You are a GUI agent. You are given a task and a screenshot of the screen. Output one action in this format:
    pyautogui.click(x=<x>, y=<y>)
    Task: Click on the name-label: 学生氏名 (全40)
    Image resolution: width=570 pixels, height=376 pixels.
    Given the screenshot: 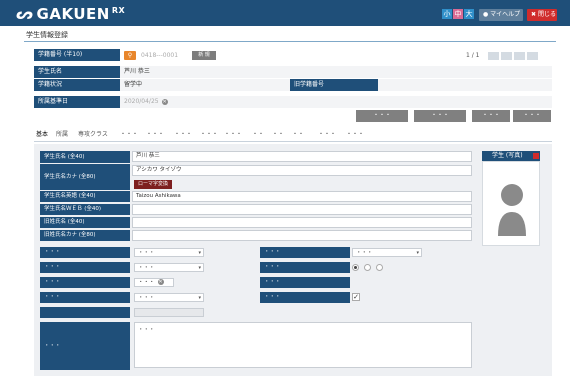 What is the action you would take?
    pyautogui.click(x=85, y=157)
    